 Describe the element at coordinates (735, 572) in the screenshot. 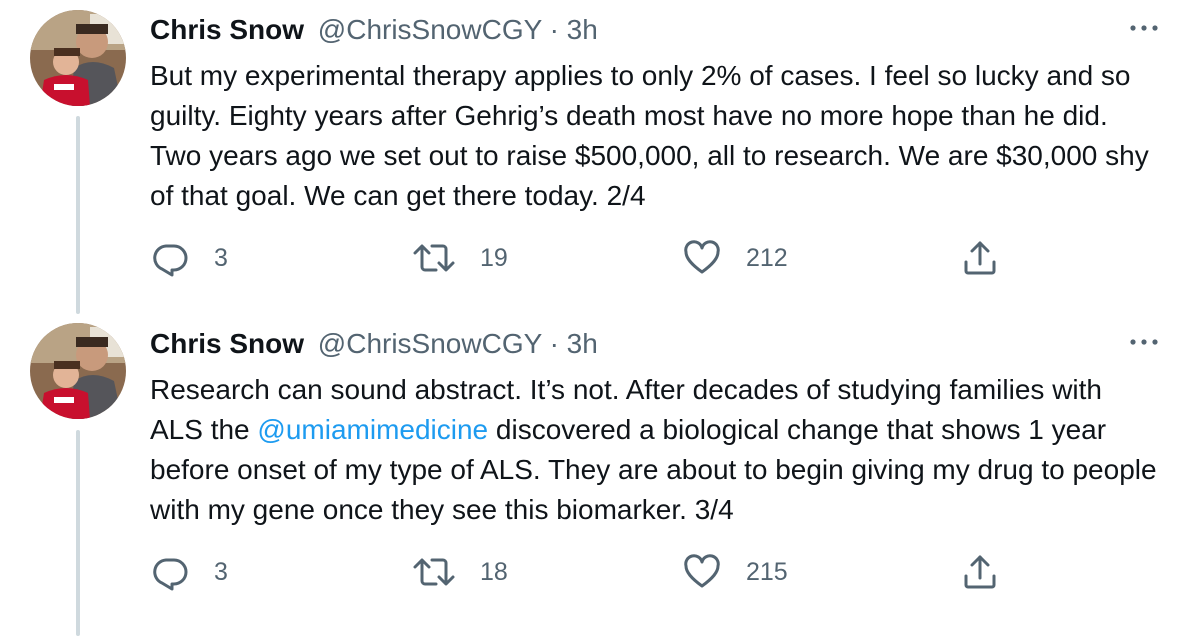

I see `like-button: 215` at that location.